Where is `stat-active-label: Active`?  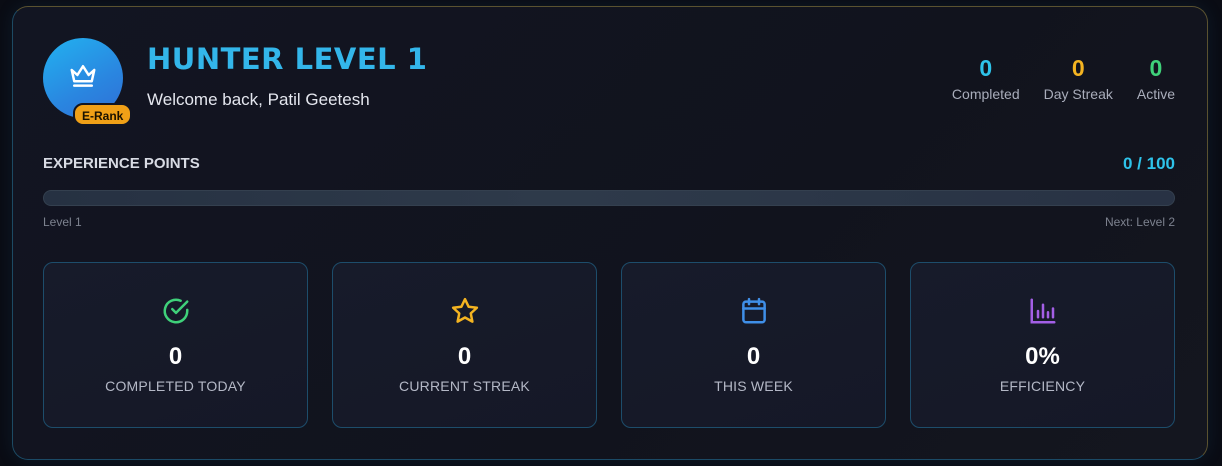 stat-active-label: Active is located at coordinates (1155, 94).